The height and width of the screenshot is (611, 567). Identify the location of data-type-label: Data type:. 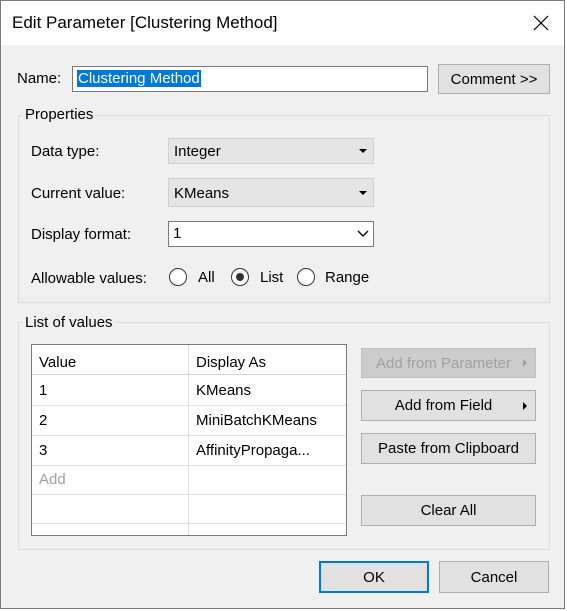
(65, 151).